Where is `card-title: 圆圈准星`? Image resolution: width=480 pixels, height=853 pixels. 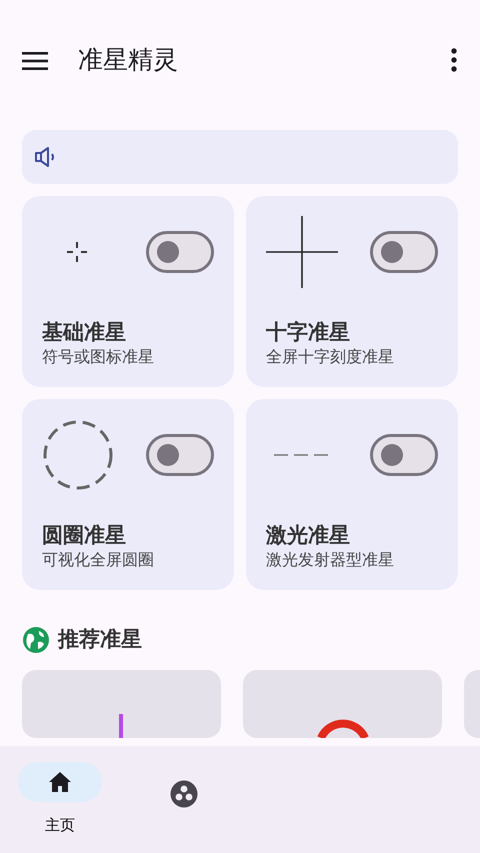
card-title: 圆圈准星 is located at coordinates (84, 535).